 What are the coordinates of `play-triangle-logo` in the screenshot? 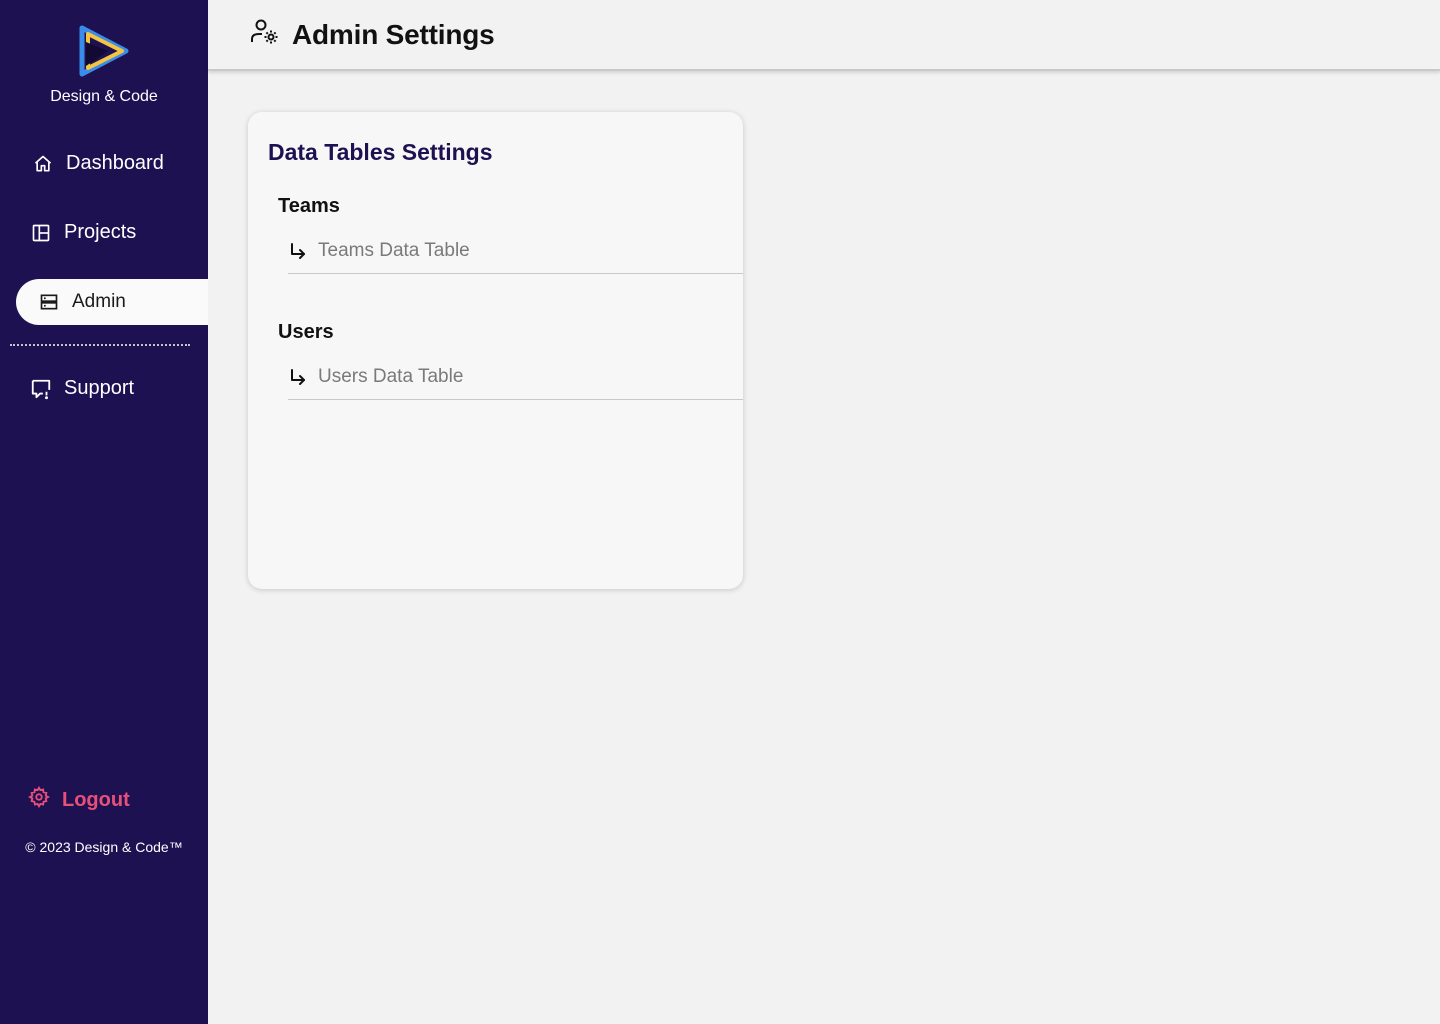 It's located at (104, 51).